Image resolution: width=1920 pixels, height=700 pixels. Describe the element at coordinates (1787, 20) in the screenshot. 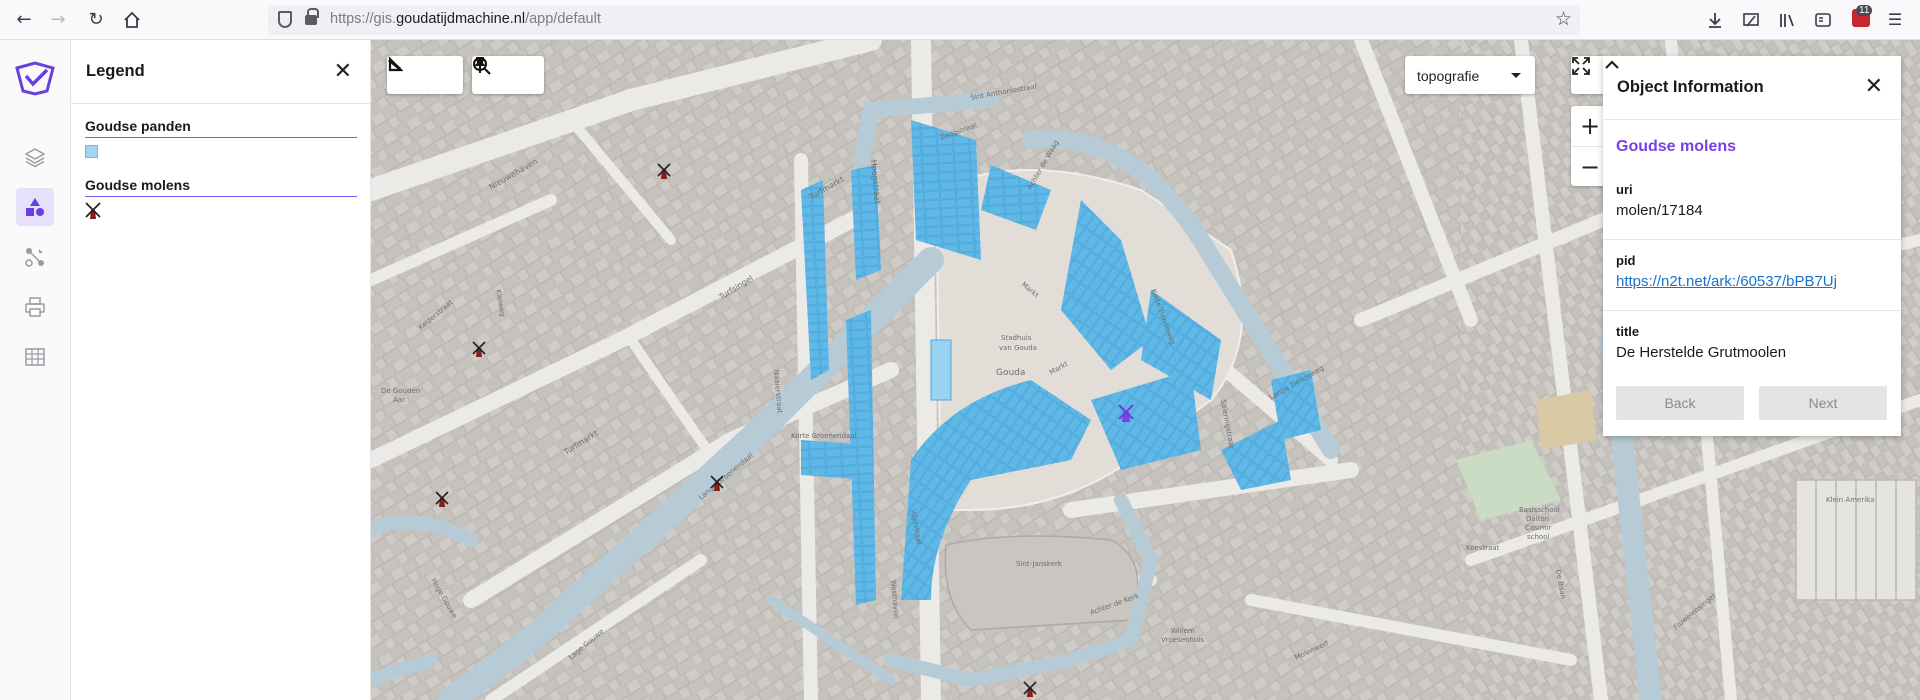

I see `library-icon` at that location.